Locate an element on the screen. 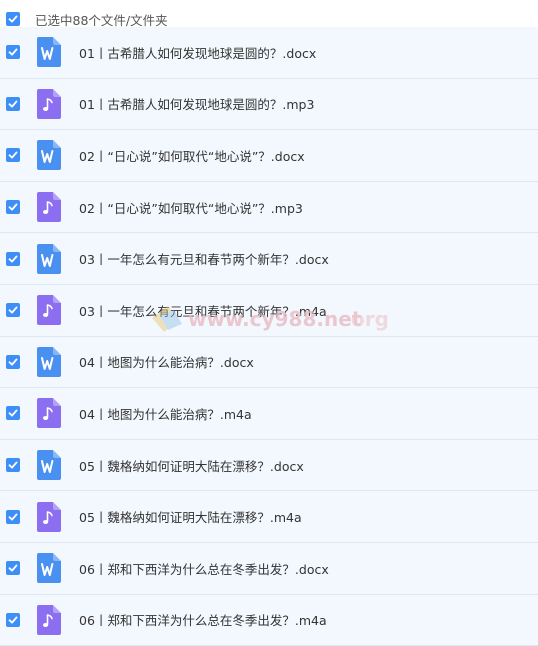 This screenshot has width=538, height=646. file-name: 06丨郑和下西洋为什么总在冬季出发？.m4a is located at coordinates (203, 621).